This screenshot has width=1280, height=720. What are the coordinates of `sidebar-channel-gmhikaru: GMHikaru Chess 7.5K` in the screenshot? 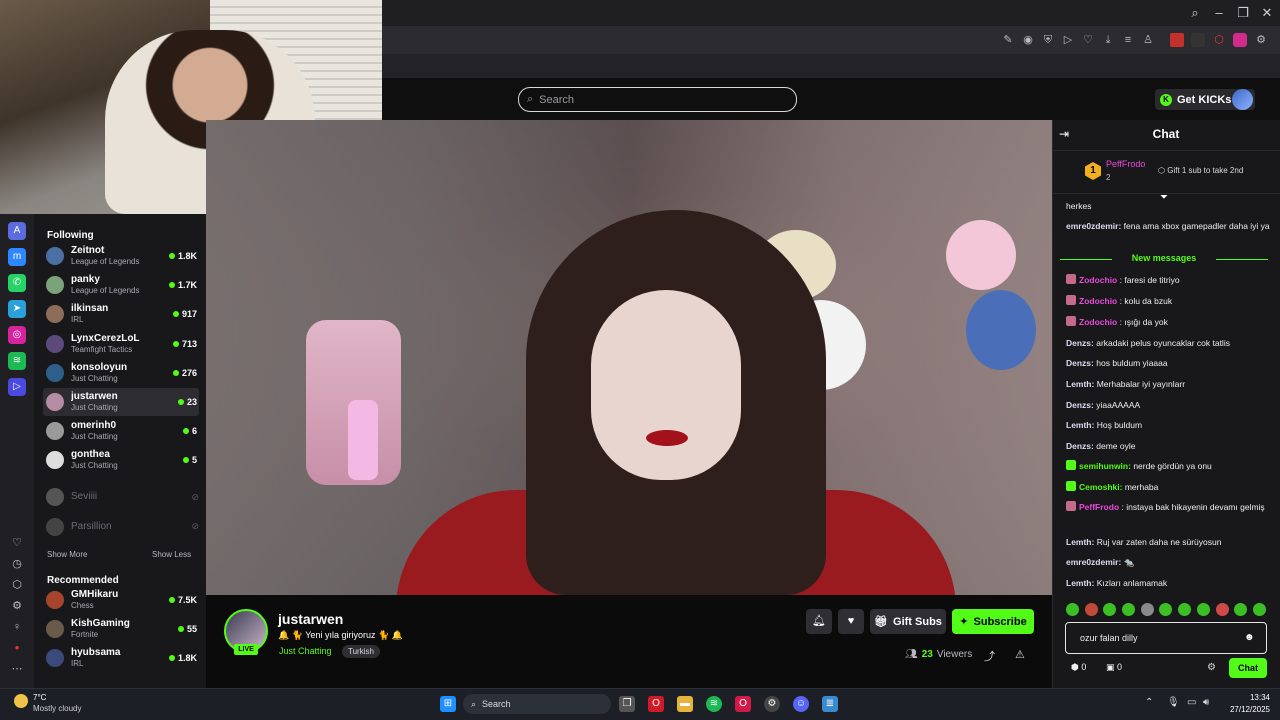 It's located at (121, 600).